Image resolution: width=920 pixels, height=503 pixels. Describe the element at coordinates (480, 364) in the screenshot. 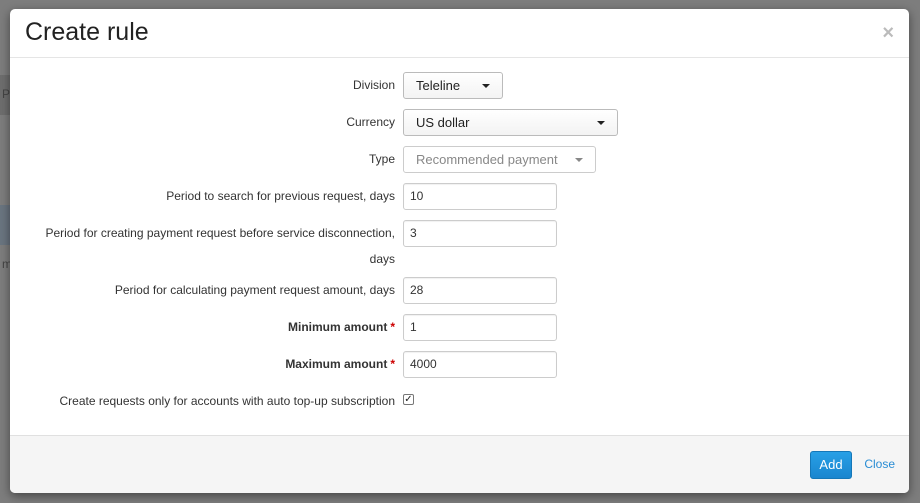

I see `max-amount-input: 4000` at that location.